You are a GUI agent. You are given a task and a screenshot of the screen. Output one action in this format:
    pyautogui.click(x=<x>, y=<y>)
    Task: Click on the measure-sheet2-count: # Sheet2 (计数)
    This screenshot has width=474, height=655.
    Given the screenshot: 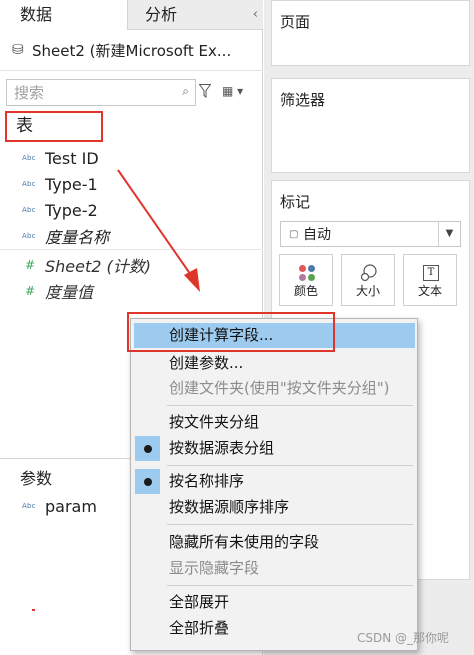 What is the action you would take?
    pyautogui.click(x=131, y=265)
    